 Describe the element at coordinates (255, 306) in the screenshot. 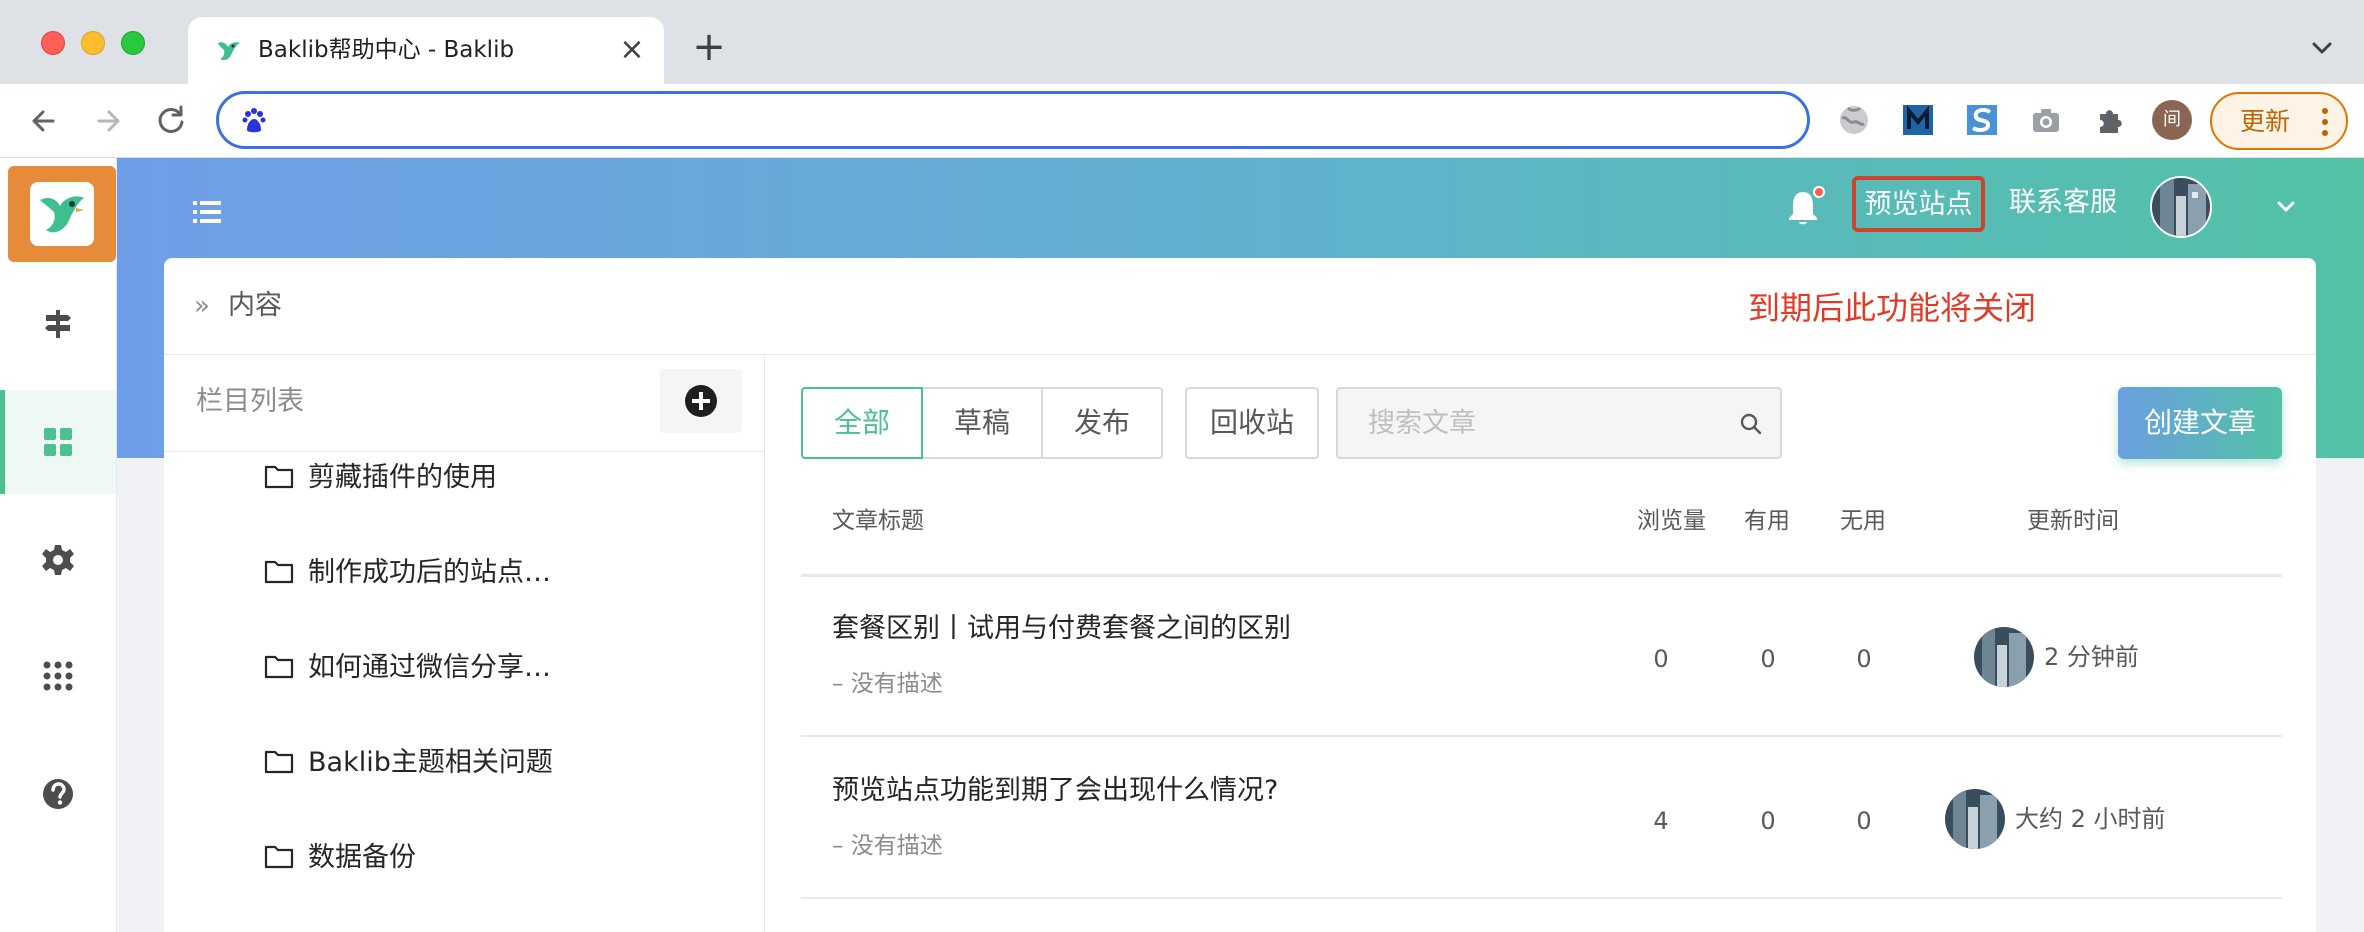

I see `breadcrumb-current: 内容` at that location.